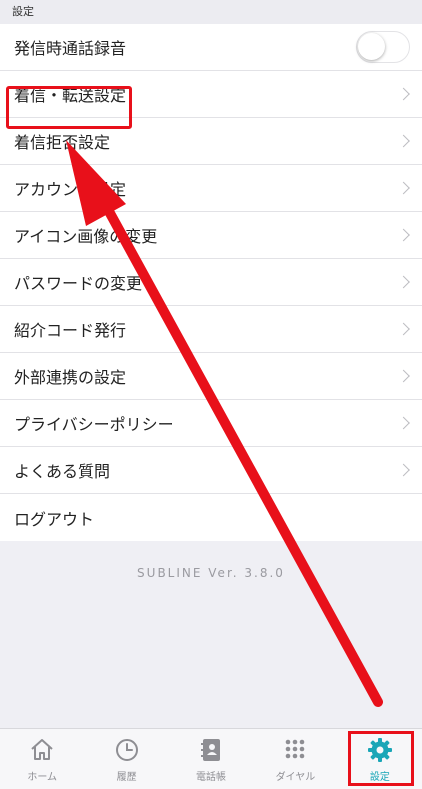  What do you see at coordinates (211, 750) in the screenshot?
I see `contacts-book-icon` at bounding box center [211, 750].